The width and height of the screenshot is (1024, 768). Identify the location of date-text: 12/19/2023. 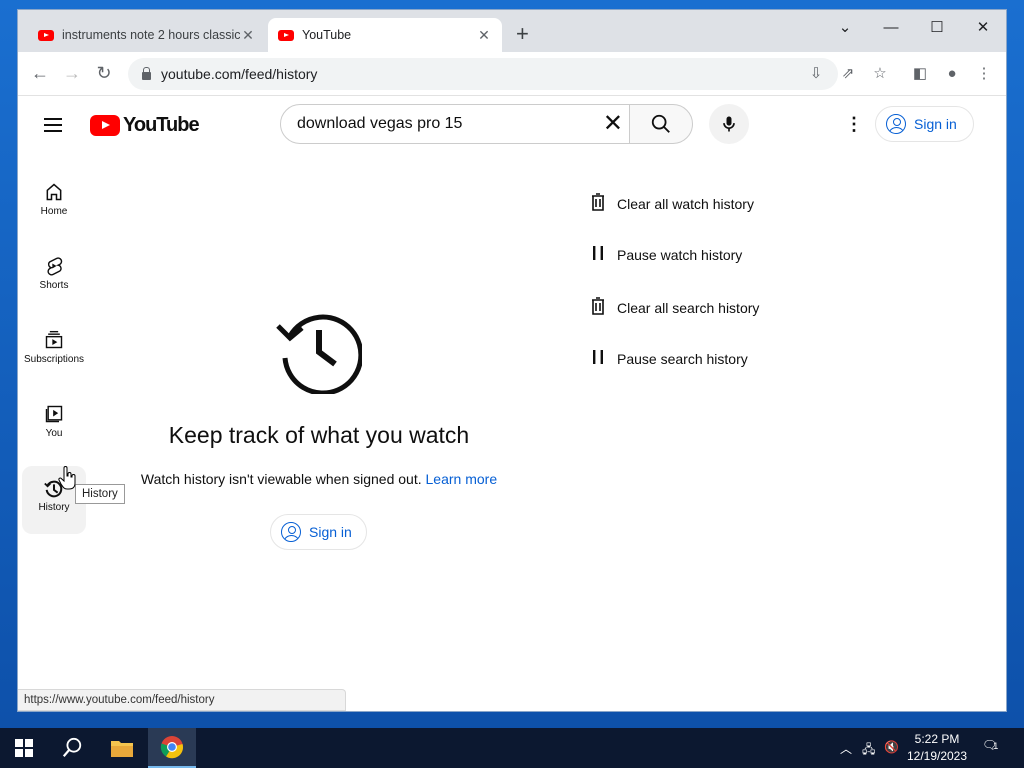
(937, 756).